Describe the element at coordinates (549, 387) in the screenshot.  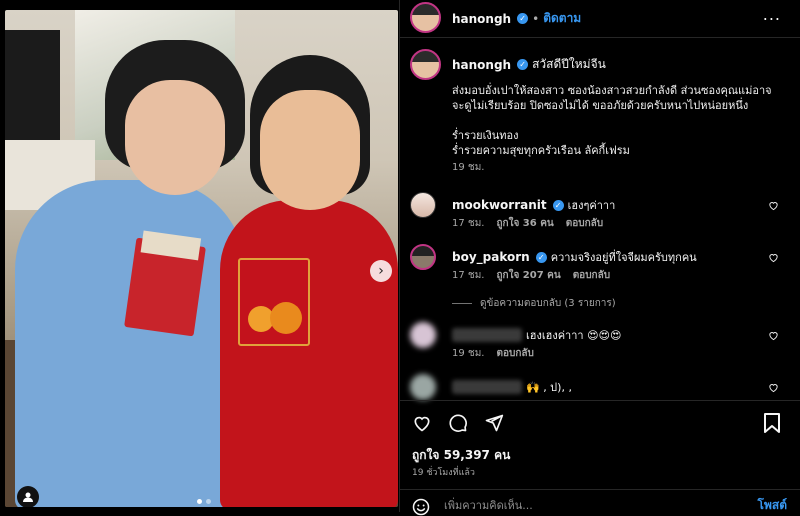
I see `comment-text: 🙌 , ป), ,` at that location.